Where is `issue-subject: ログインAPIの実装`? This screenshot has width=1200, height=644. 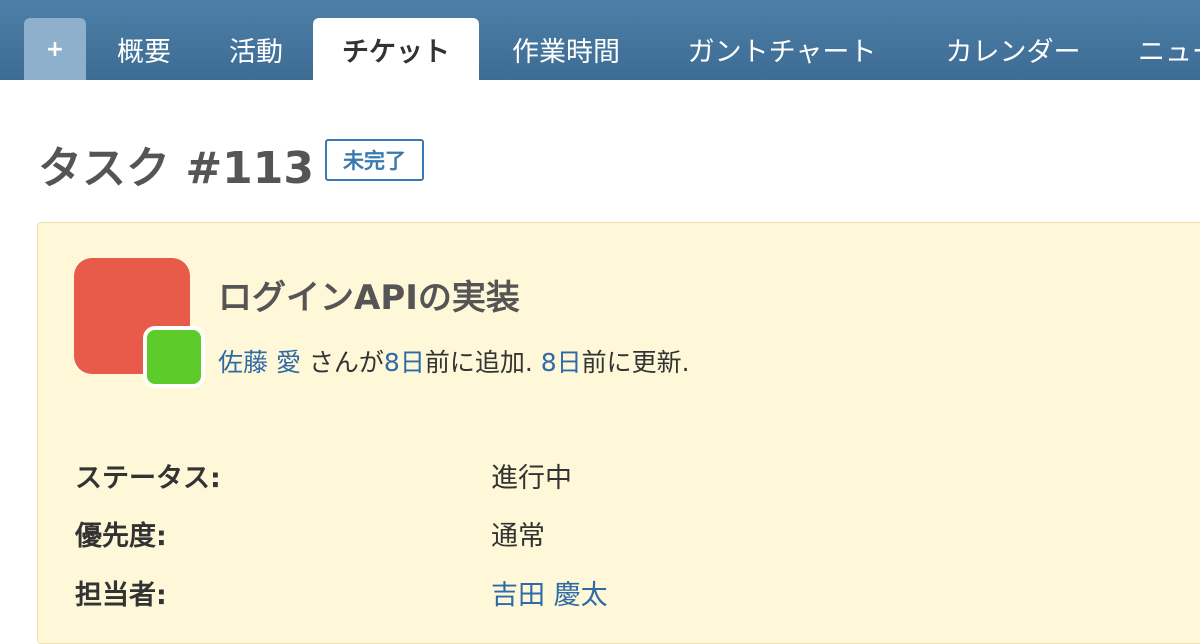
issue-subject: ログインAPIの実装 is located at coordinates (369, 298).